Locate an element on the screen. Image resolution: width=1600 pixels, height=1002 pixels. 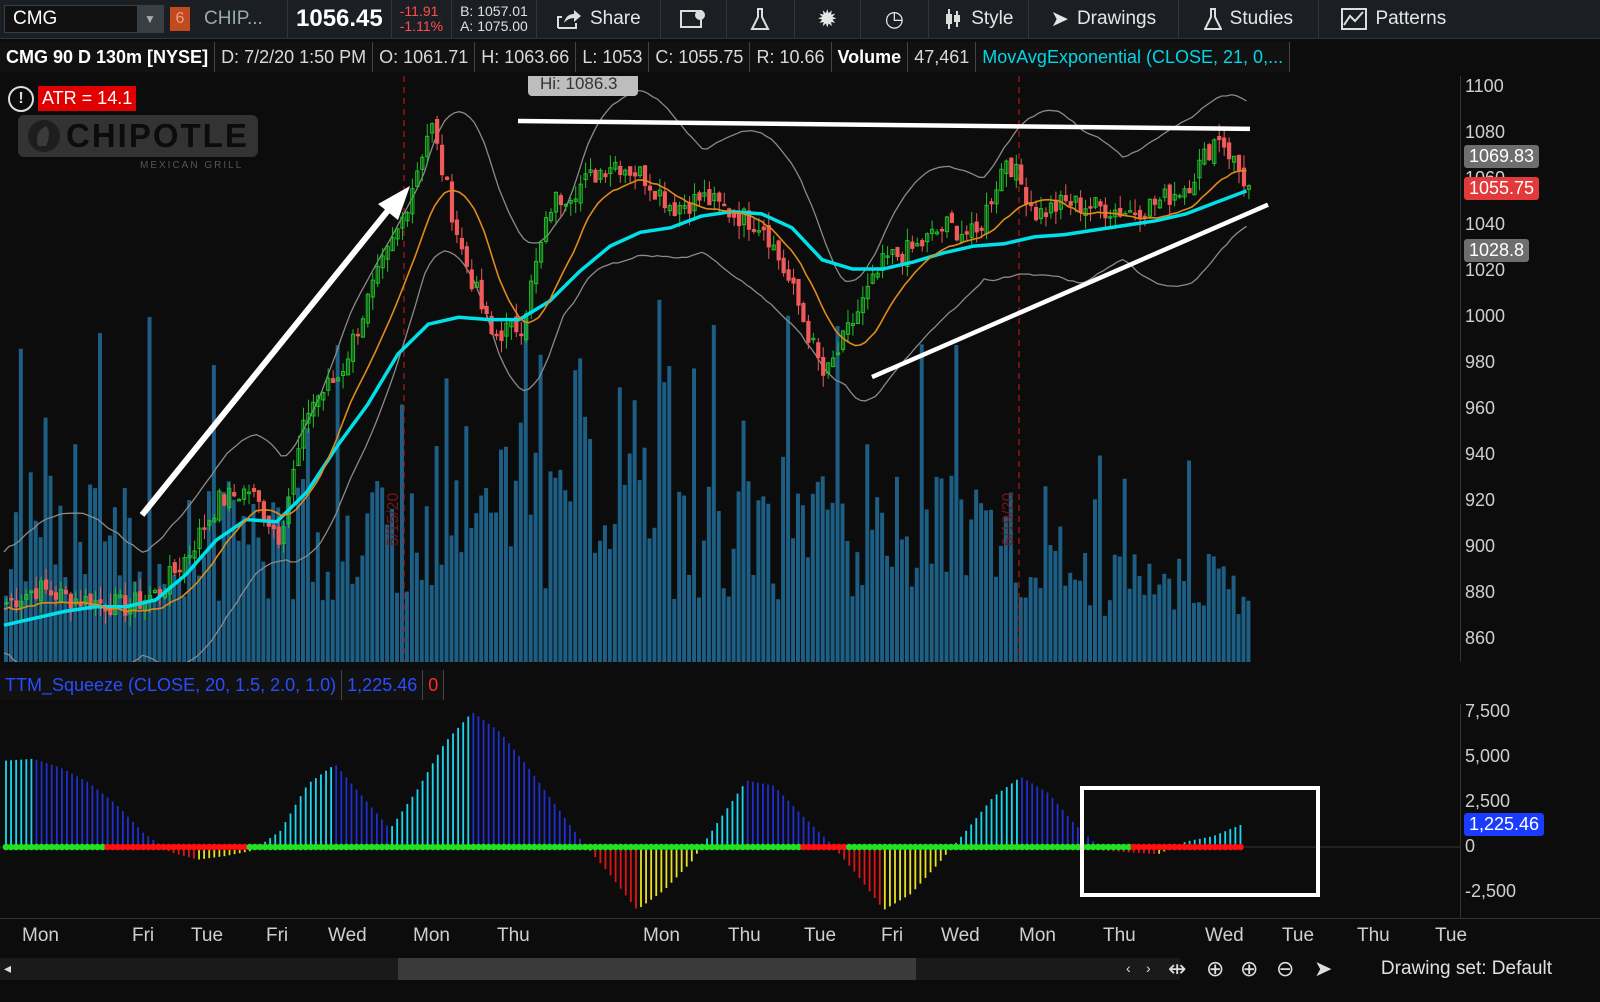
style-button: Style is located at coordinates (979, 19).